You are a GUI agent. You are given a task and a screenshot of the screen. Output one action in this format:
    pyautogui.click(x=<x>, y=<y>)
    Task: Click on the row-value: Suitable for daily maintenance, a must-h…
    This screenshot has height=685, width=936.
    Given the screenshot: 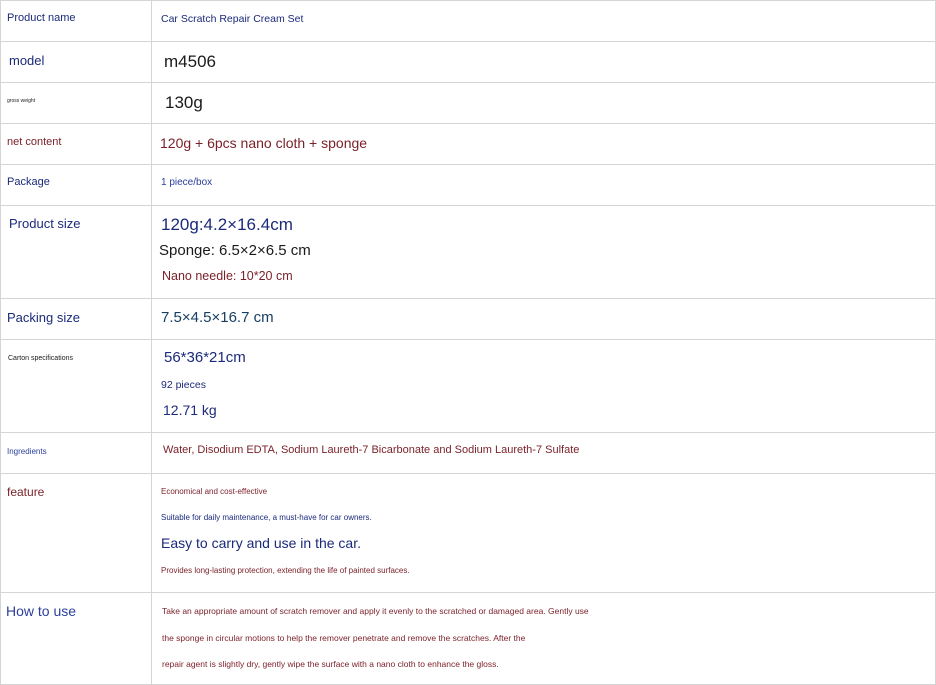 What is the action you would take?
    pyautogui.click(x=266, y=517)
    